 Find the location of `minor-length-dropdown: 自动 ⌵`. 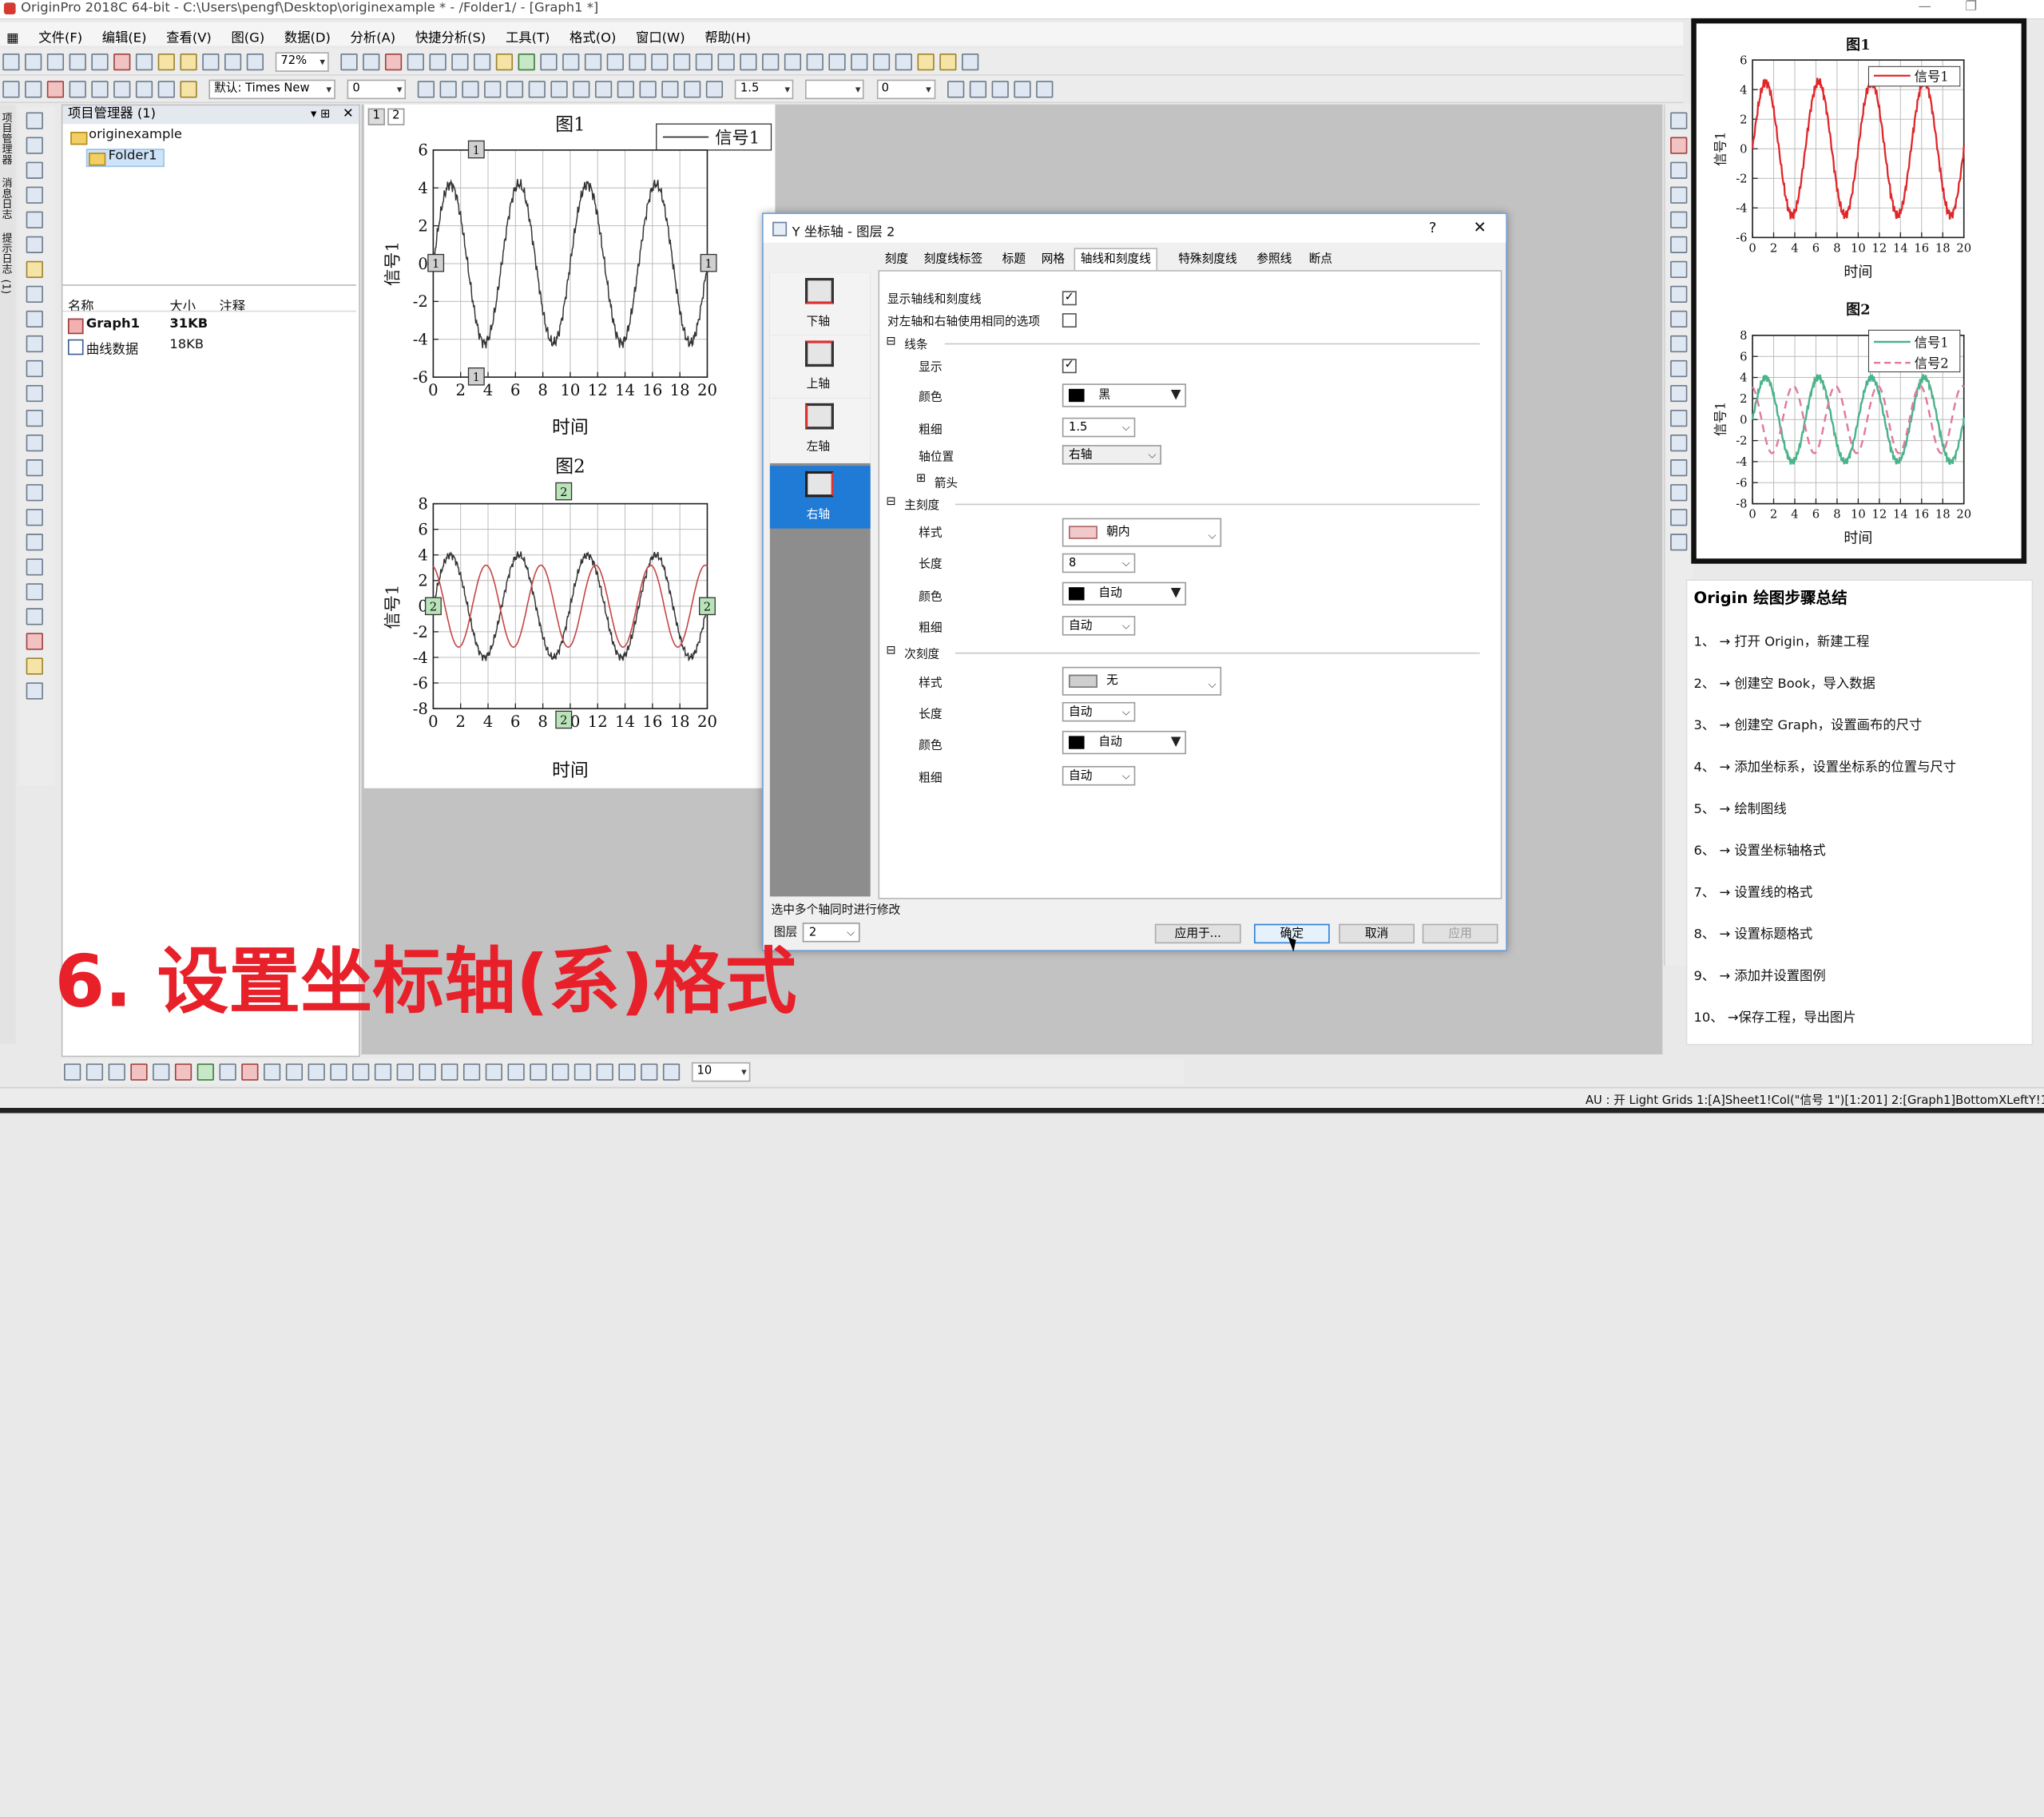

minor-length-dropdown: 自动 ⌵ is located at coordinates (1099, 711).